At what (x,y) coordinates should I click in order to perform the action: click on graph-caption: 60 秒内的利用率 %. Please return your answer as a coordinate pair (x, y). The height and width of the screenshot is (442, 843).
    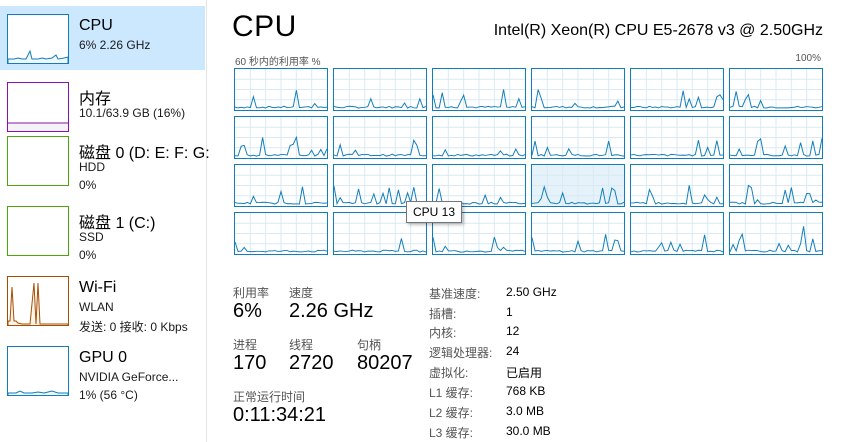
    Looking at the image, I should click on (278, 62).